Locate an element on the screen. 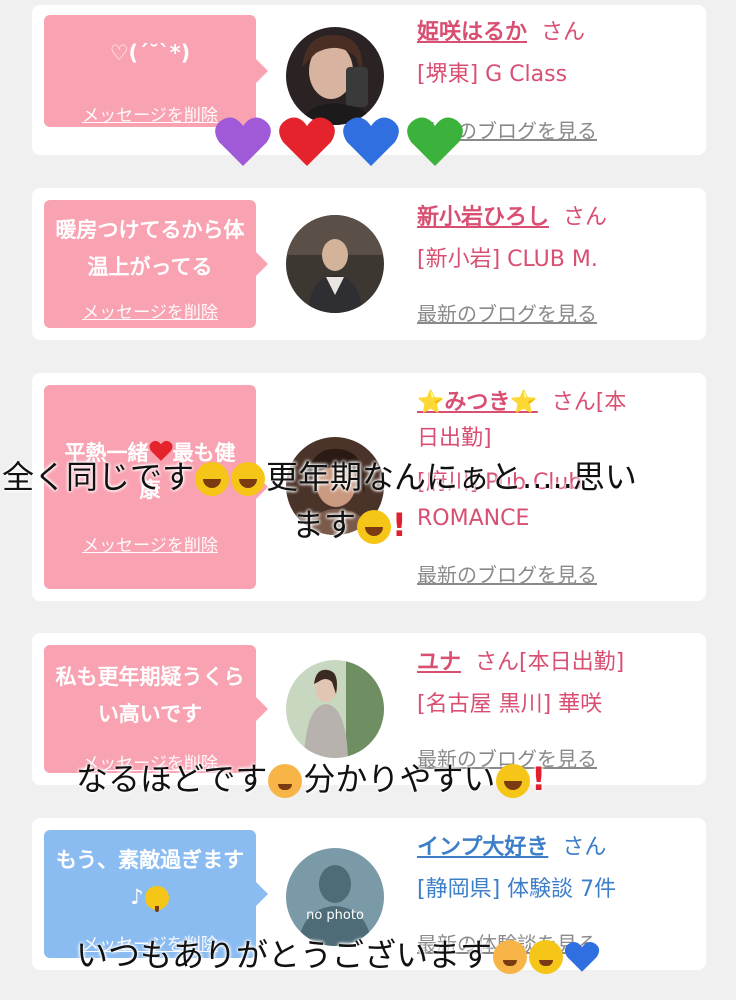  work-status: 日出勤] is located at coordinates (454, 438).